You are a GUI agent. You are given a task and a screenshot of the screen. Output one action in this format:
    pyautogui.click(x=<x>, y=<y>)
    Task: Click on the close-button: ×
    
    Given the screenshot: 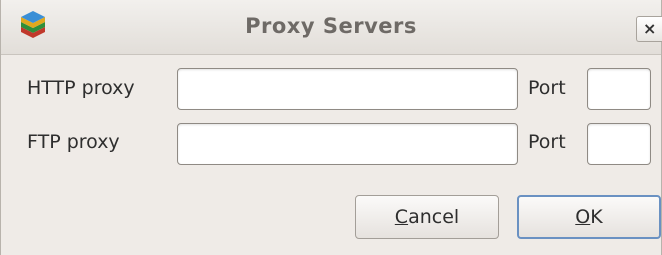 What is the action you would take?
    pyautogui.click(x=649, y=29)
    